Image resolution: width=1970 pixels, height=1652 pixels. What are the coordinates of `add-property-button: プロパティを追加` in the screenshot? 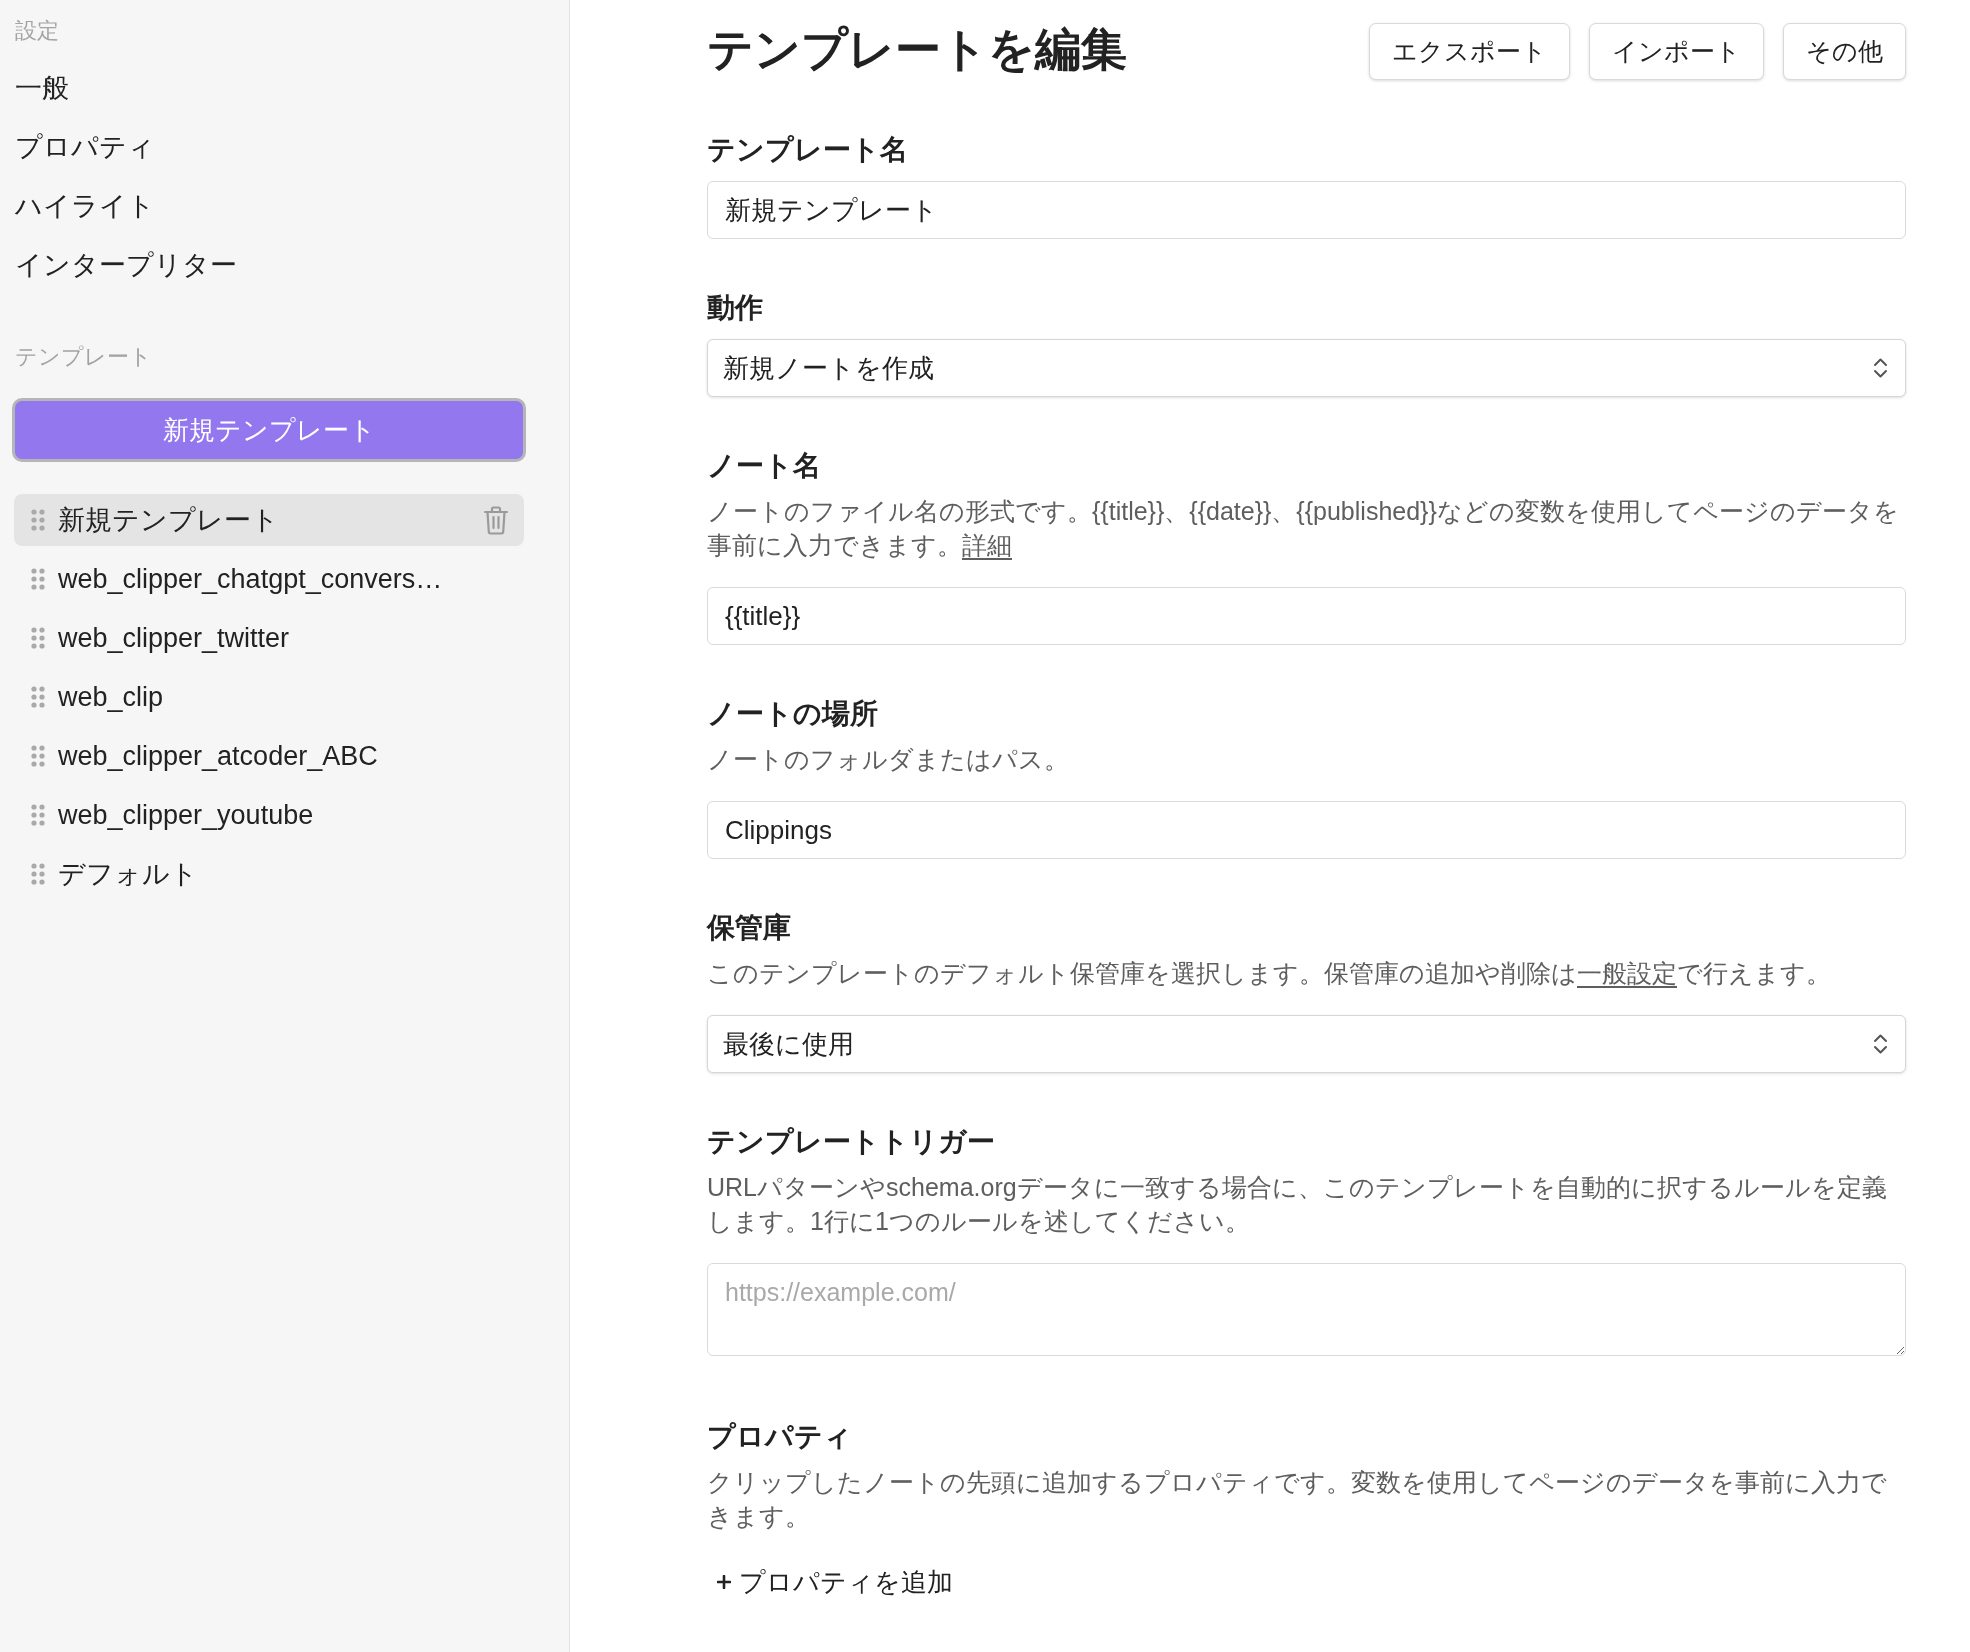 It's located at (835, 1582).